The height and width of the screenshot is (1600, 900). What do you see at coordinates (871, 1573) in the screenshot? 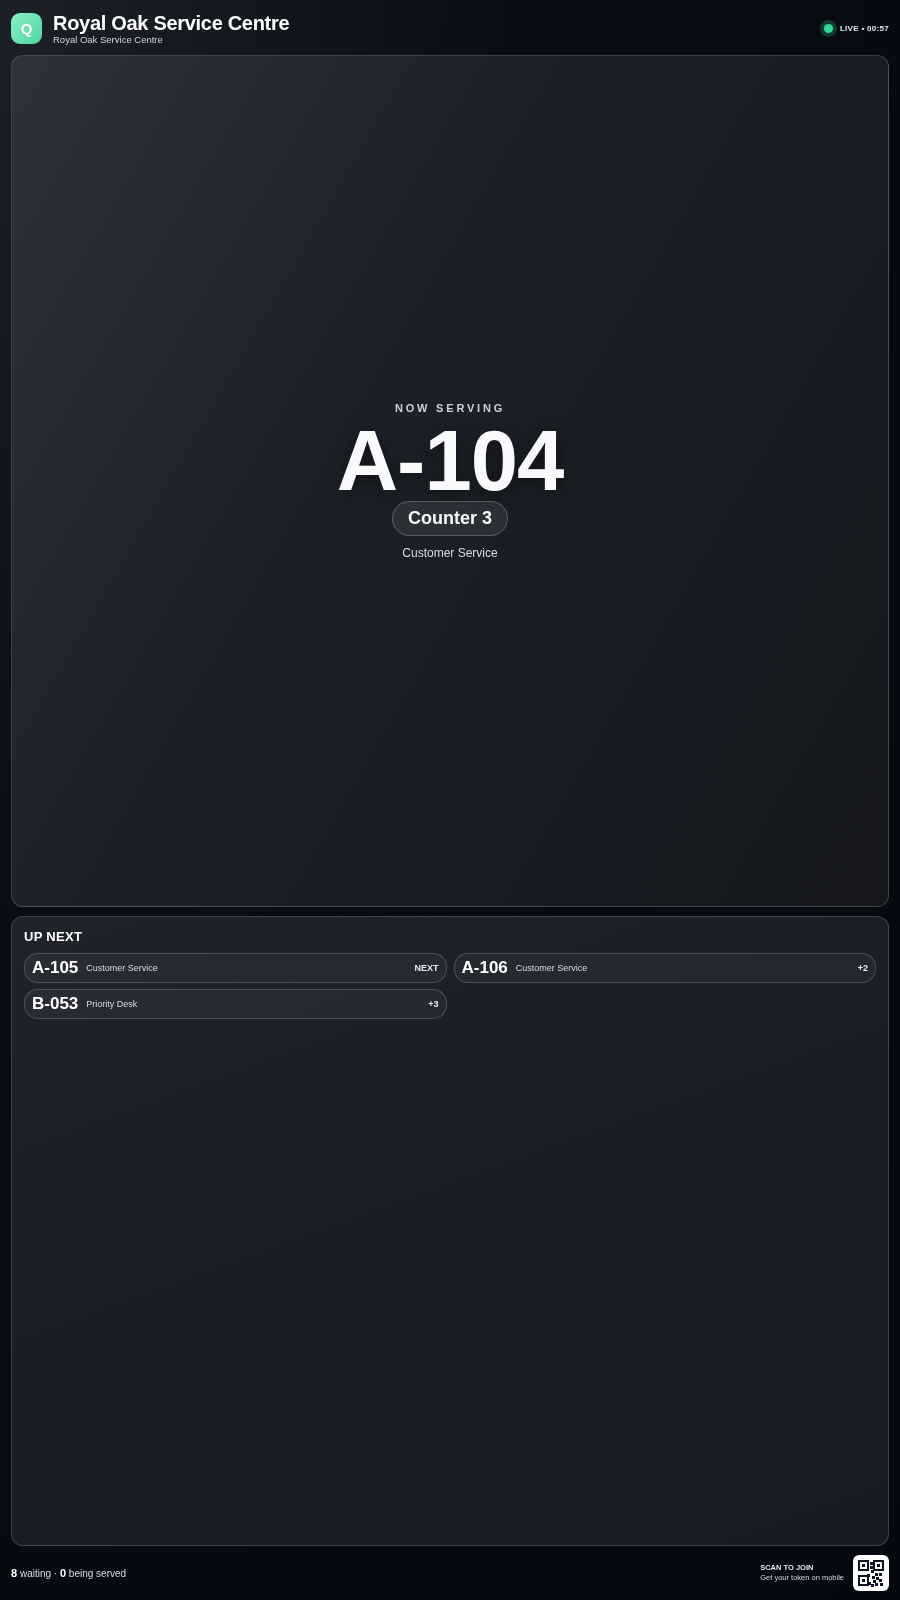
I see `qr-code-icon` at bounding box center [871, 1573].